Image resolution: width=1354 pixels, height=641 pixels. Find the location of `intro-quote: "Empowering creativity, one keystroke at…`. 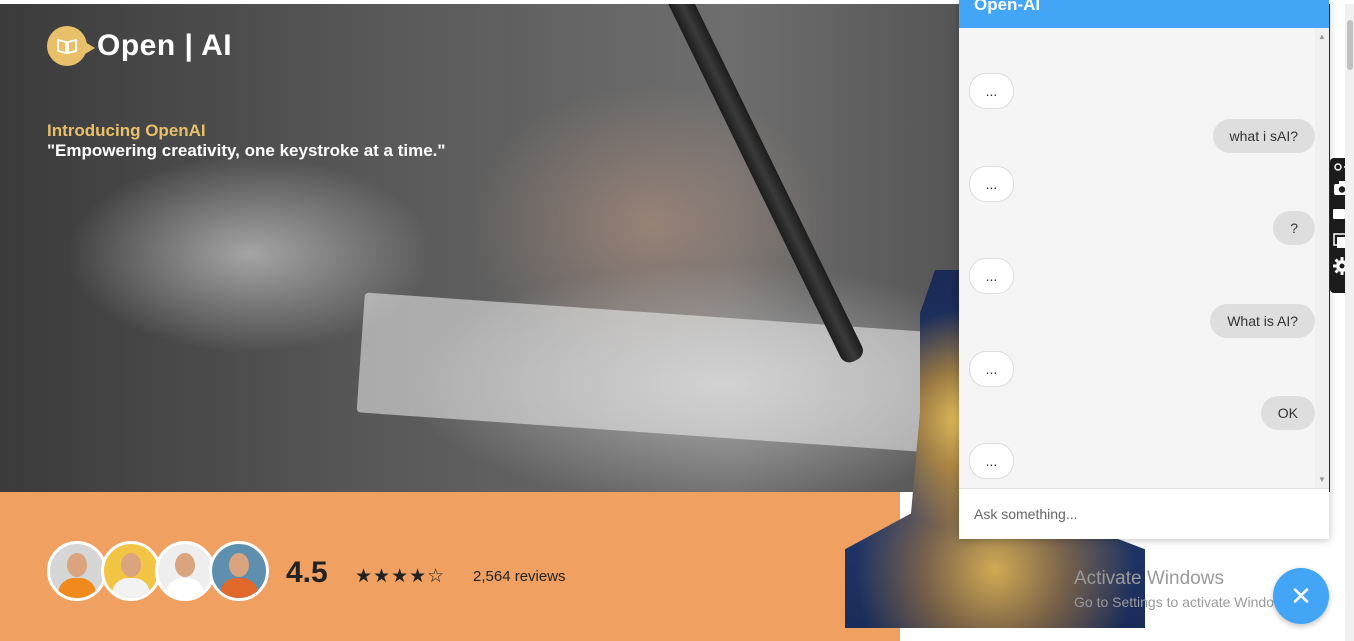

intro-quote: "Empowering creativity, one keystroke at… is located at coordinates (246, 150).